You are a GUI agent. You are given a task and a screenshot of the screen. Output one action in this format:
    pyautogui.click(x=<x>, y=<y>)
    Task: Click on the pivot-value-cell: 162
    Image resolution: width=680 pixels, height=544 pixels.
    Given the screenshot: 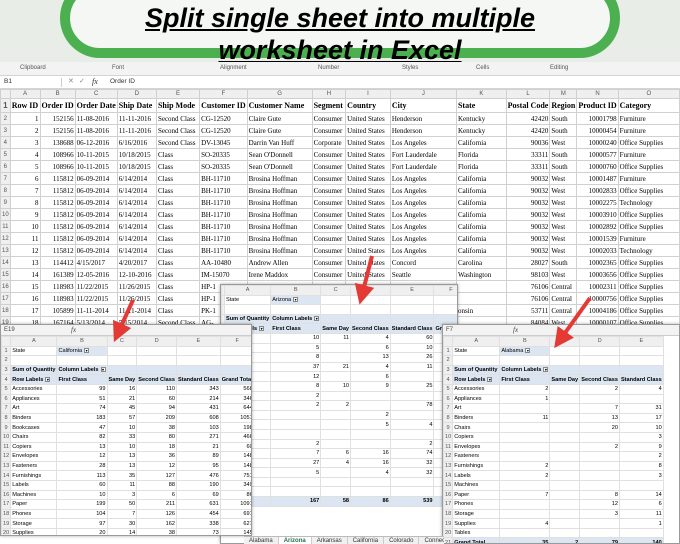 What is the action you would take?
    pyautogui.click(x=156, y=523)
    